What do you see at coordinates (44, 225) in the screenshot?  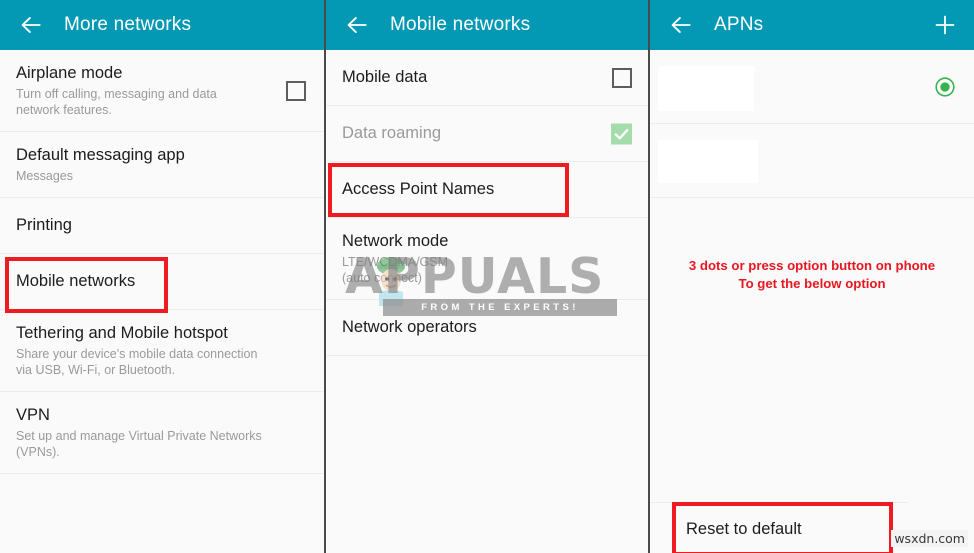 I see `list-item-title: Printing` at bounding box center [44, 225].